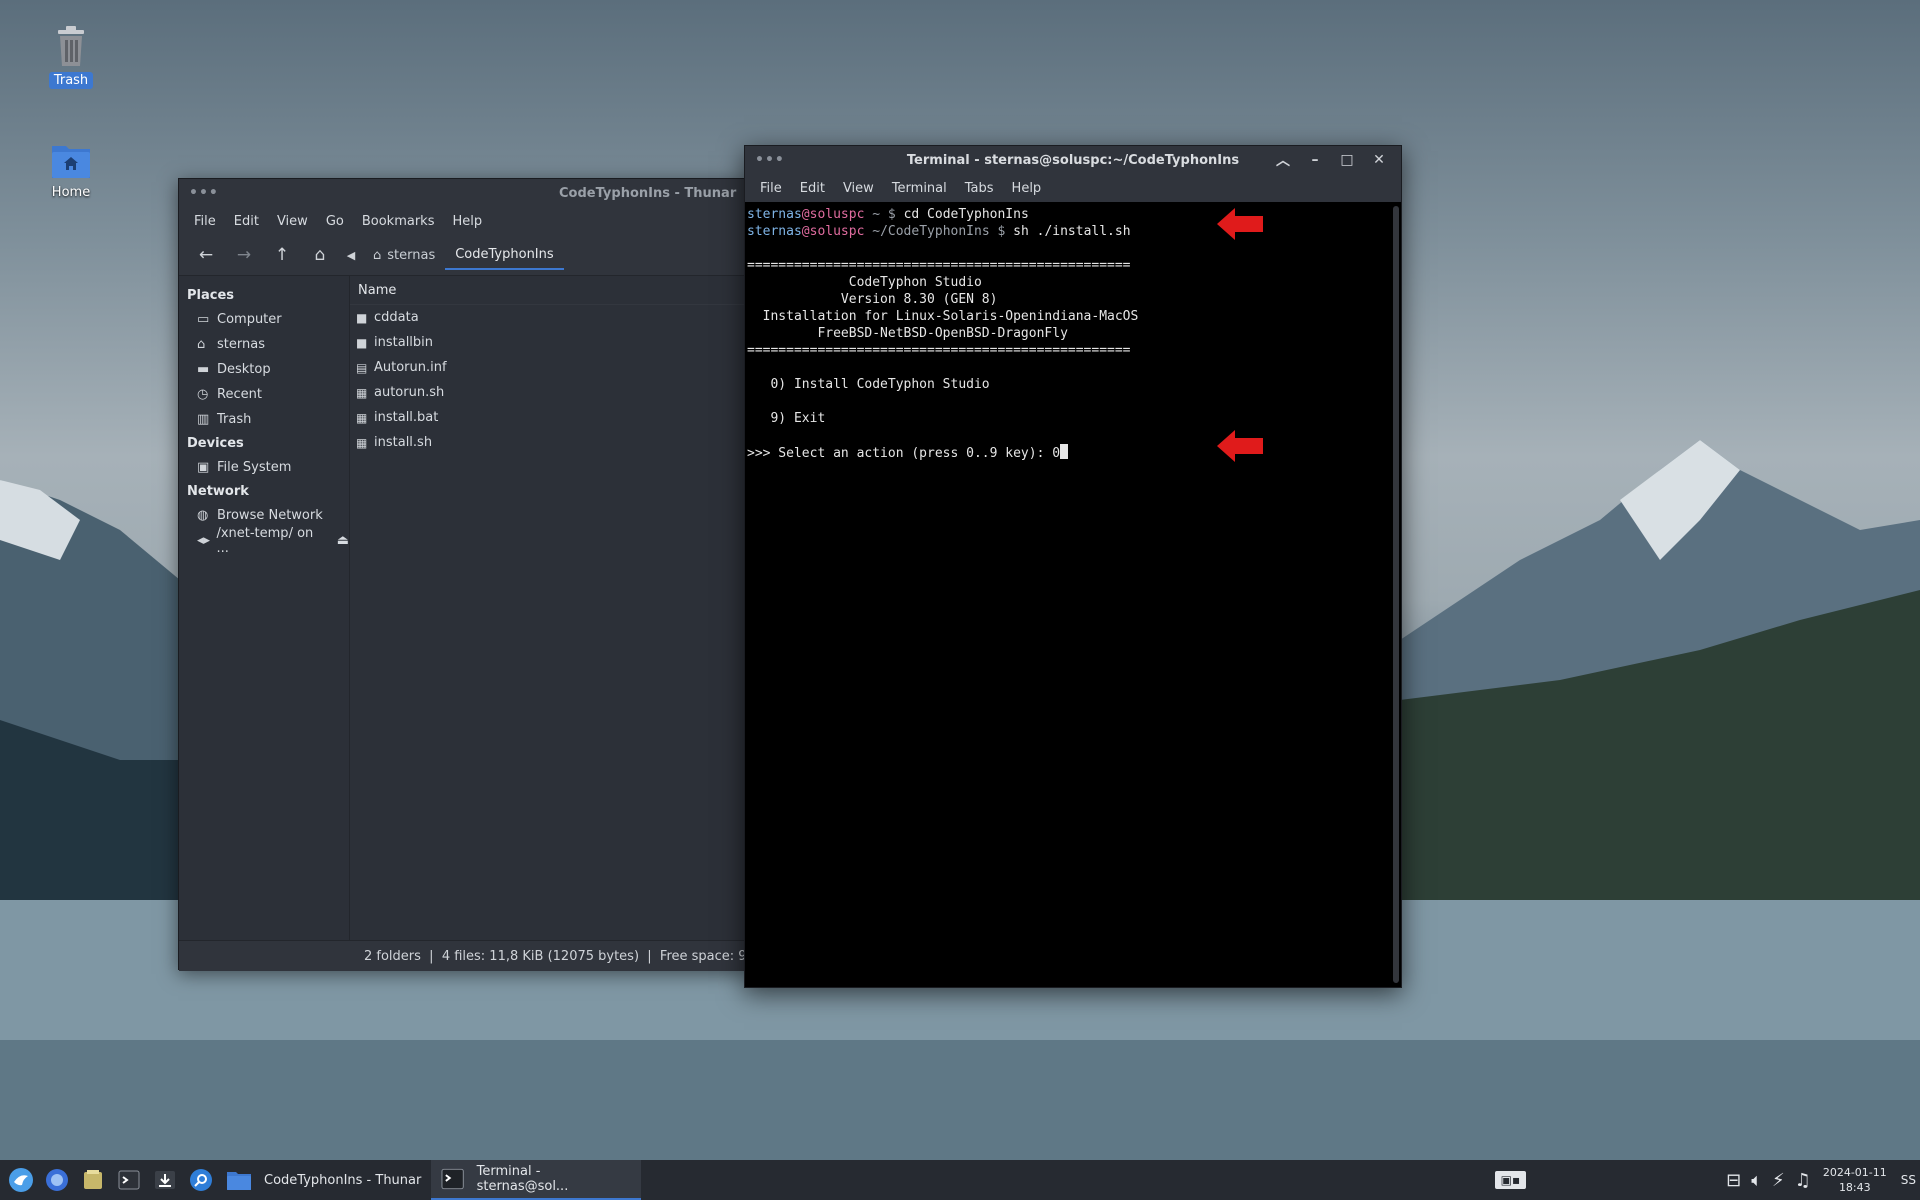  Describe the element at coordinates (93, 1180) in the screenshot. I see `files-launcher` at that location.